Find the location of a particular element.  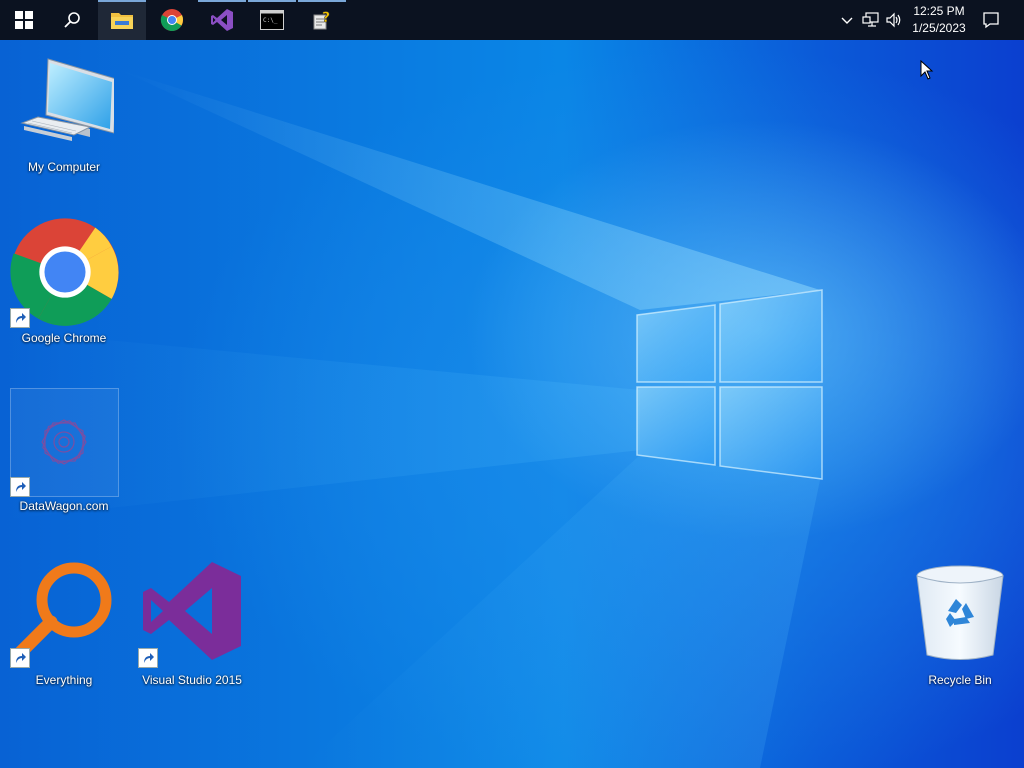

network-button is located at coordinates (871, 20).